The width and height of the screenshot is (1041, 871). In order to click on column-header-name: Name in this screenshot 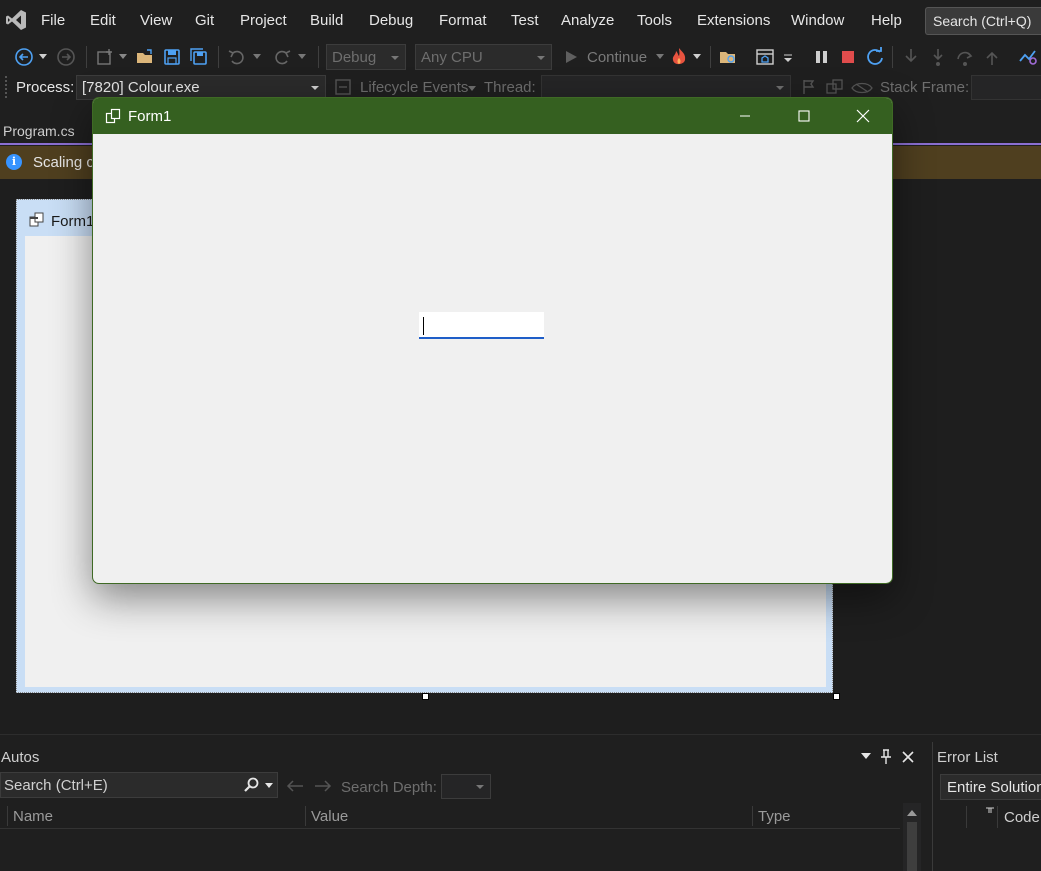, I will do `click(33, 816)`.